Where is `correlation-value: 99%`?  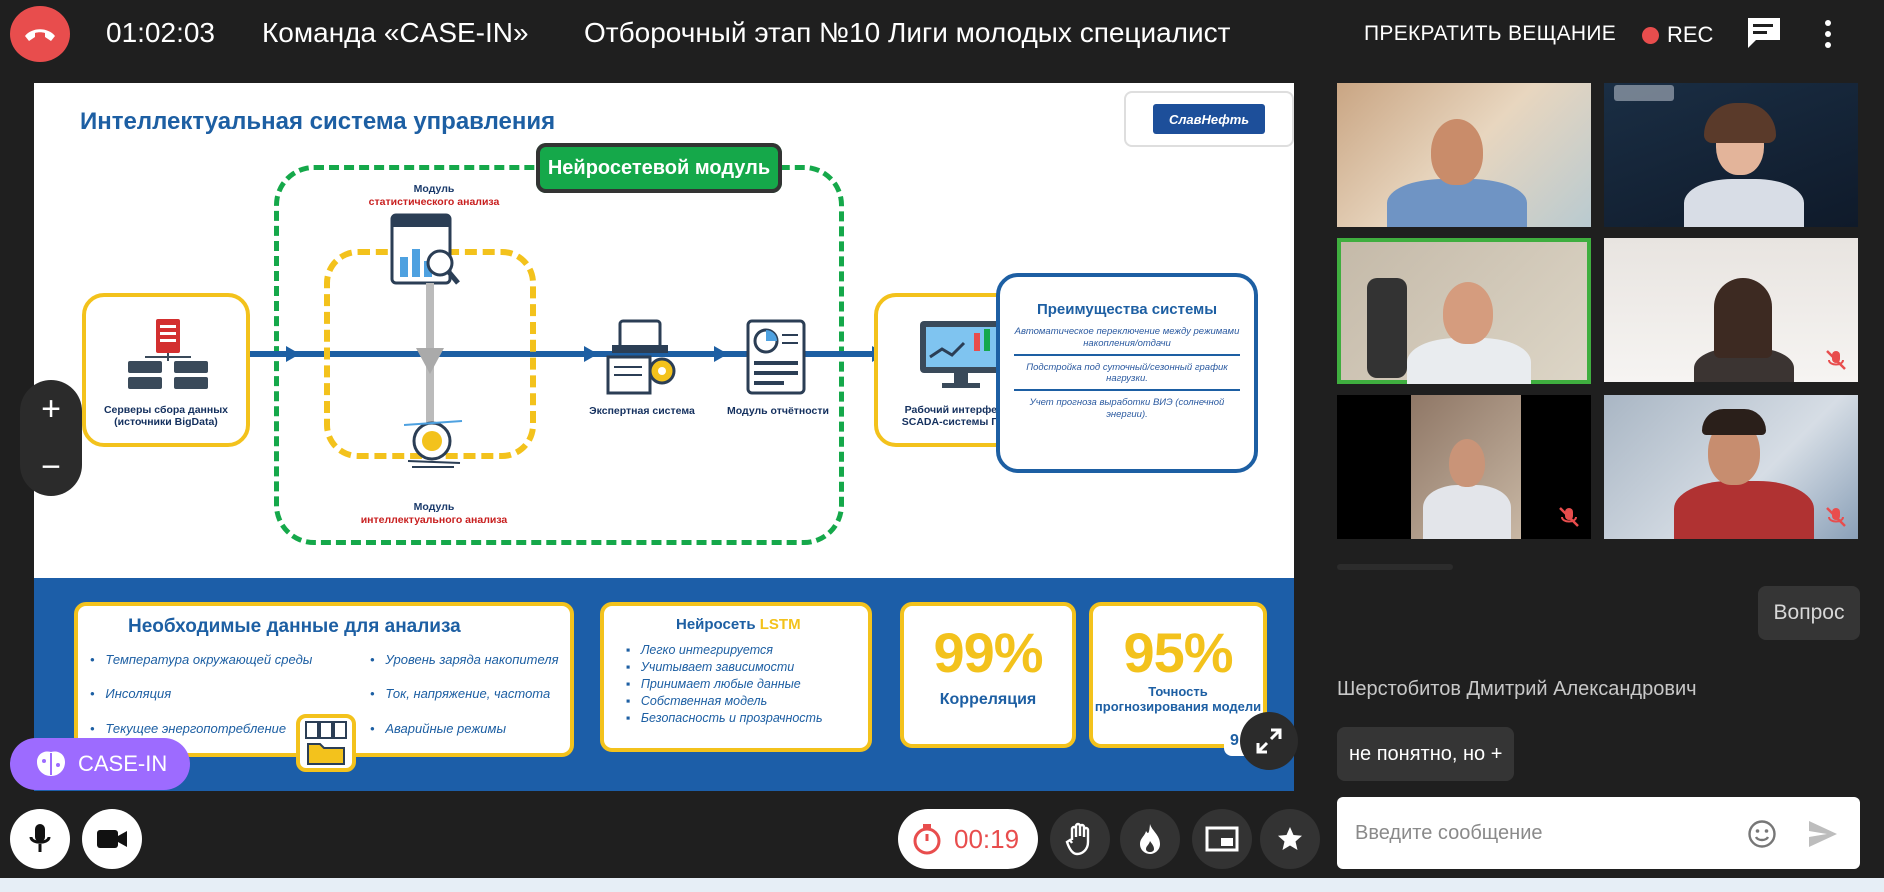
correlation-value: 99% is located at coordinates (988, 652).